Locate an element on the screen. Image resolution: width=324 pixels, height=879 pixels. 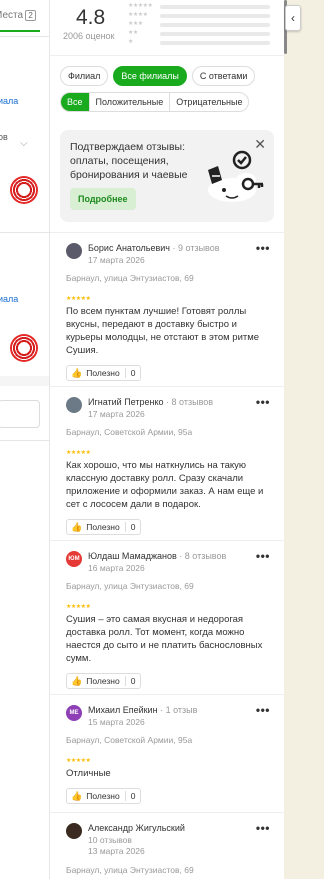
branch-filter: Филиал Все филиалы С ответами is located at coordinates (158, 76).